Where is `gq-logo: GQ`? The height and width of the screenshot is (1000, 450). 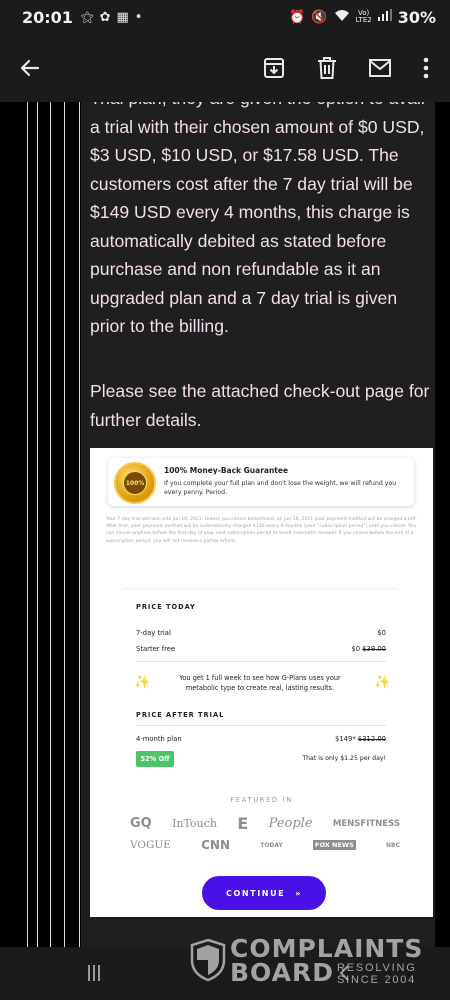
gq-logo: GQ is located at coordinates (141, 823).